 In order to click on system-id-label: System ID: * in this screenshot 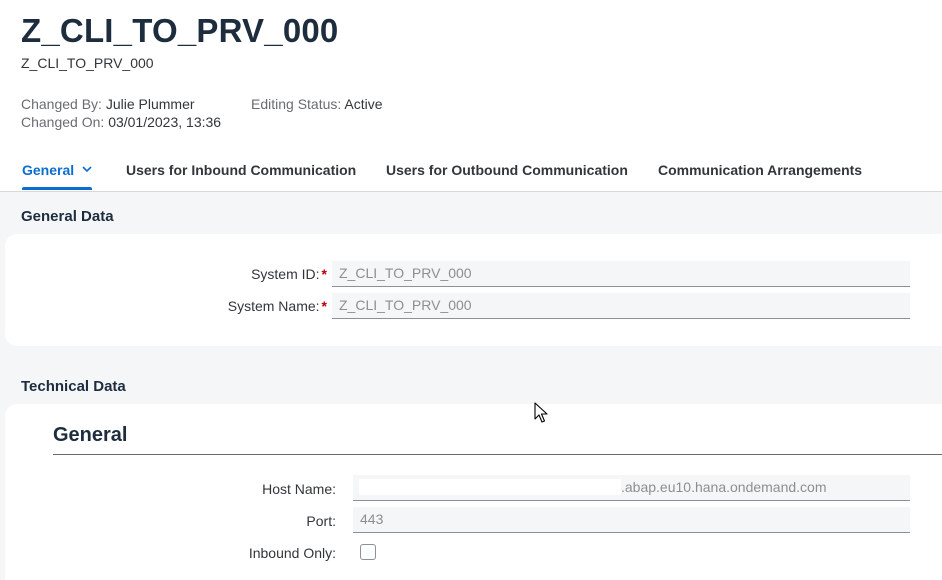, I will do `click(289, 274)`.